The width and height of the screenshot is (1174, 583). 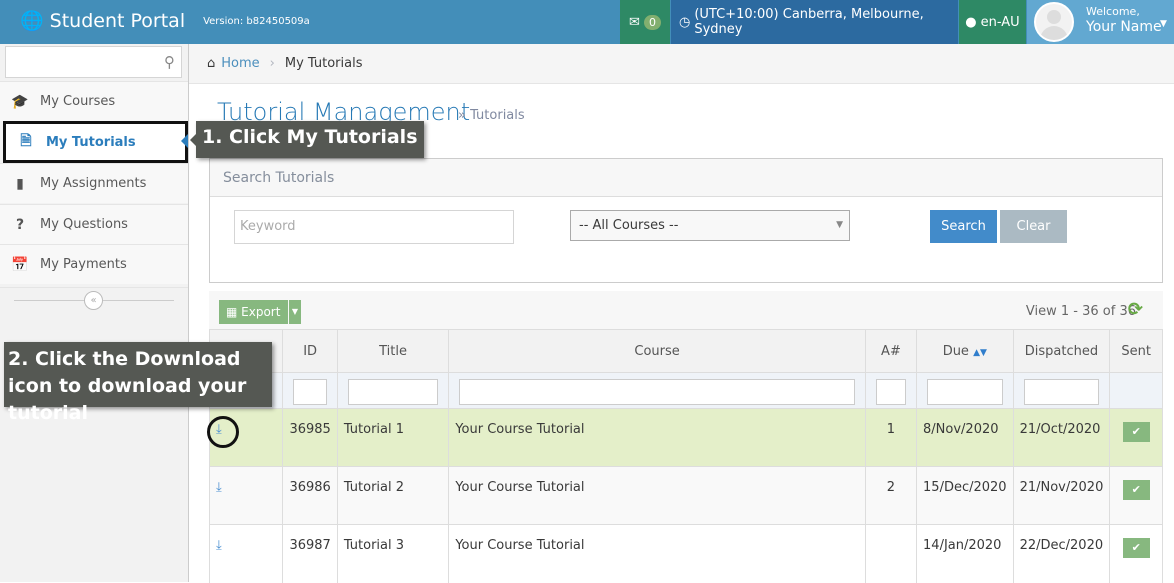 I want to click on col-id: ID, so click(x=310, y=351).